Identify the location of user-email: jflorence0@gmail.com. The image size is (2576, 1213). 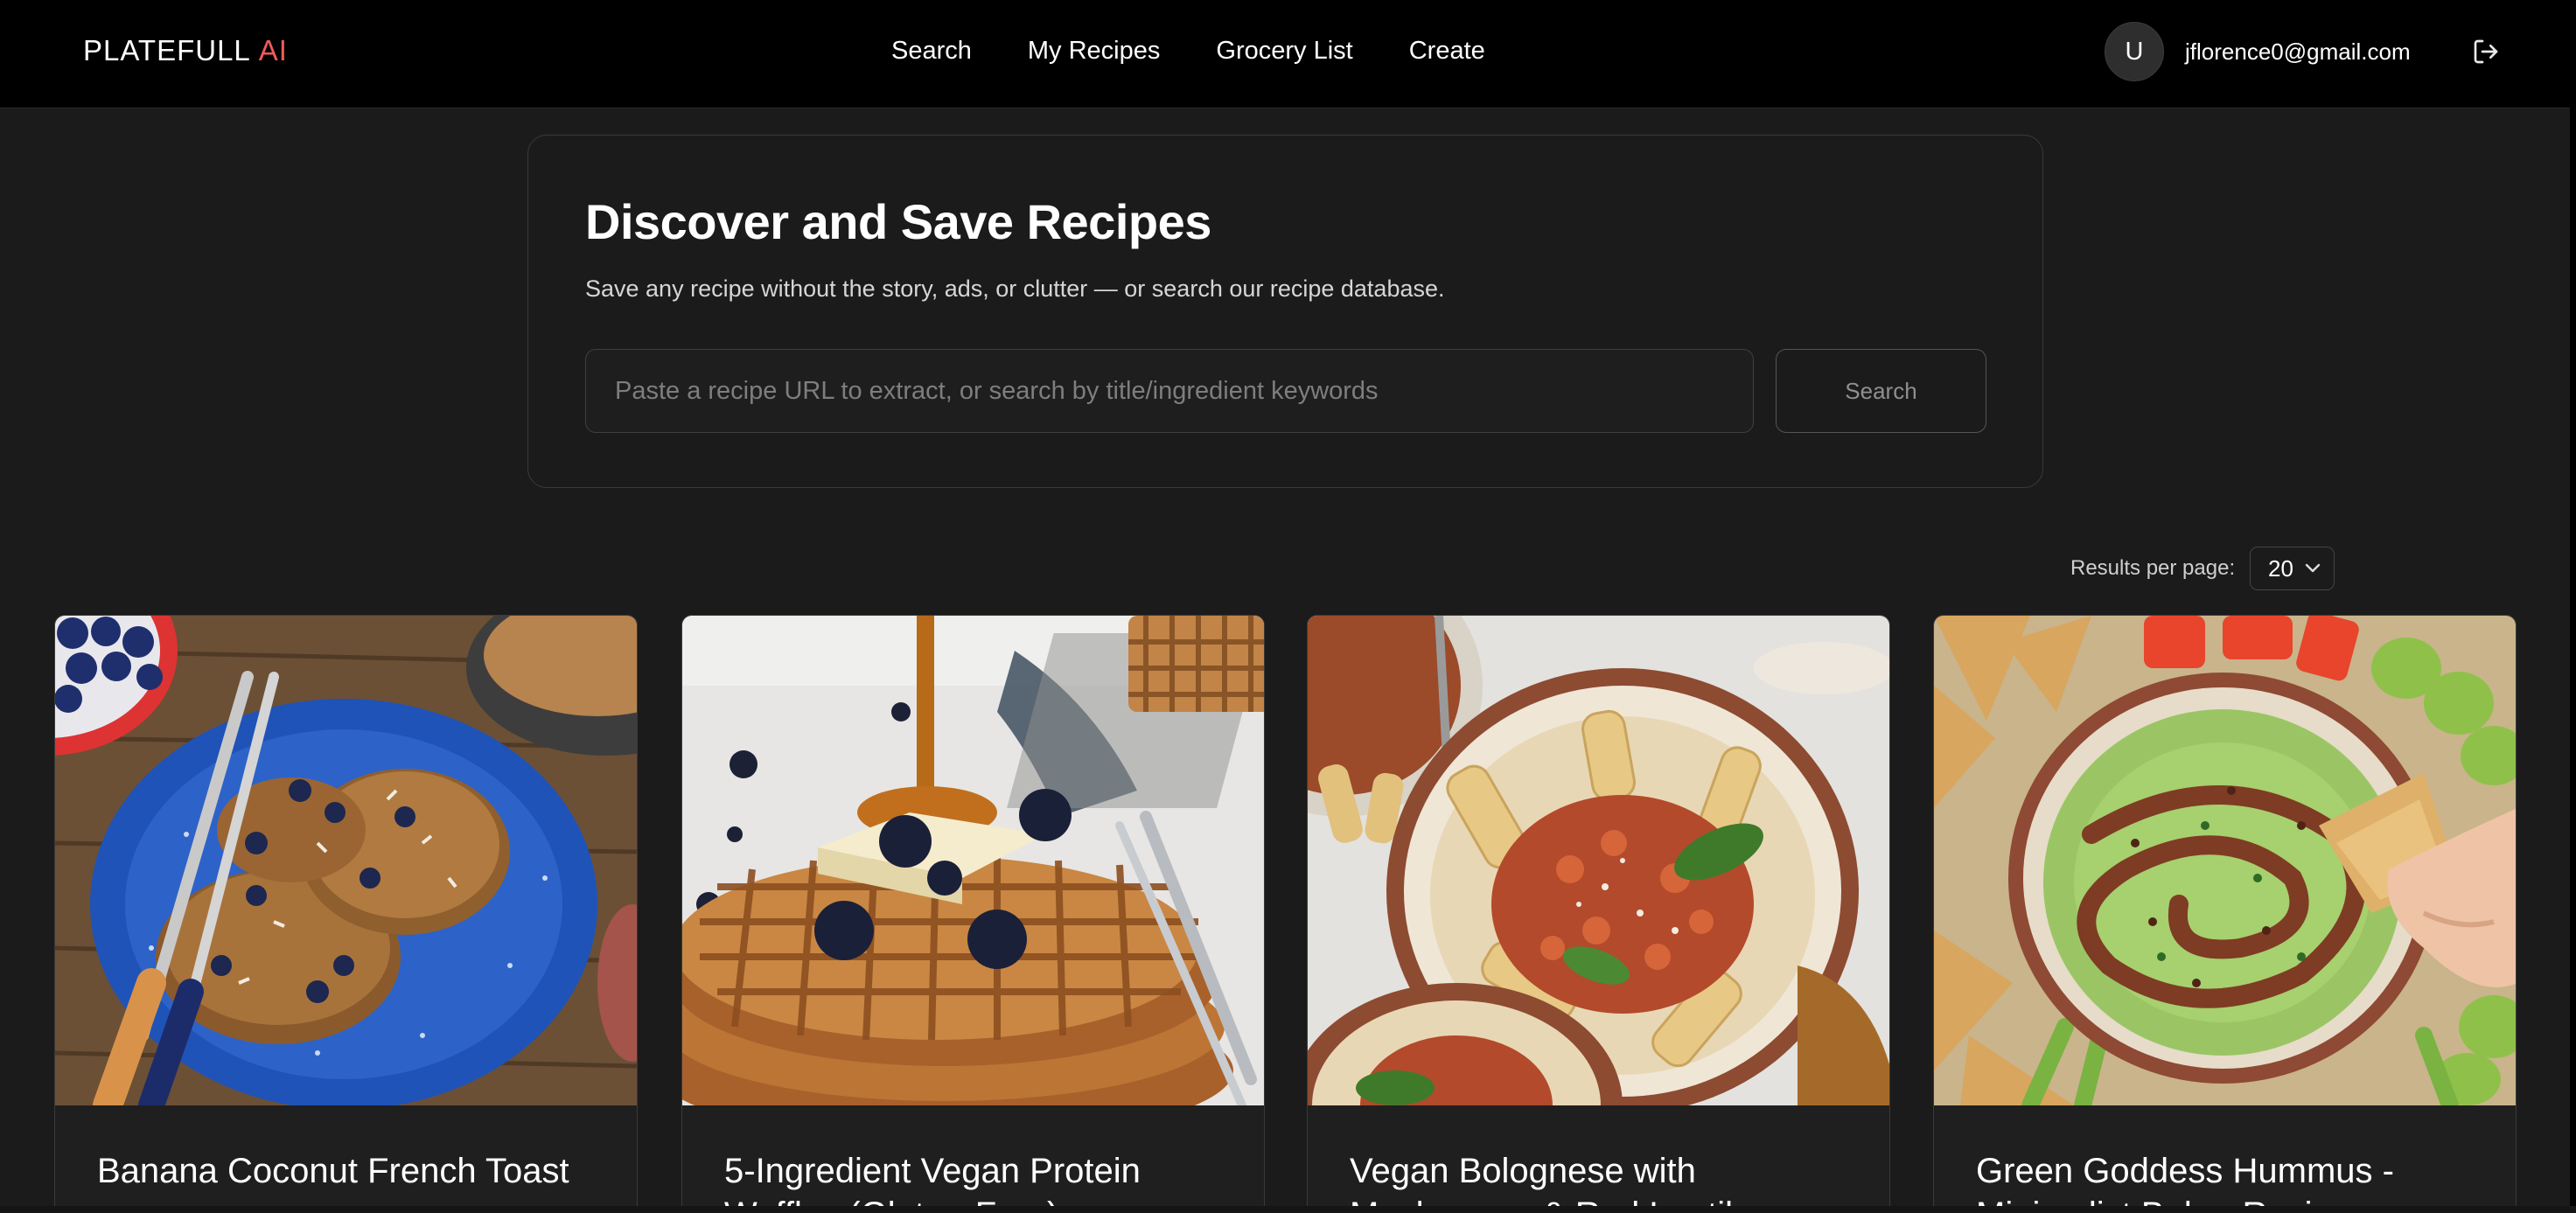
(2298, 51).